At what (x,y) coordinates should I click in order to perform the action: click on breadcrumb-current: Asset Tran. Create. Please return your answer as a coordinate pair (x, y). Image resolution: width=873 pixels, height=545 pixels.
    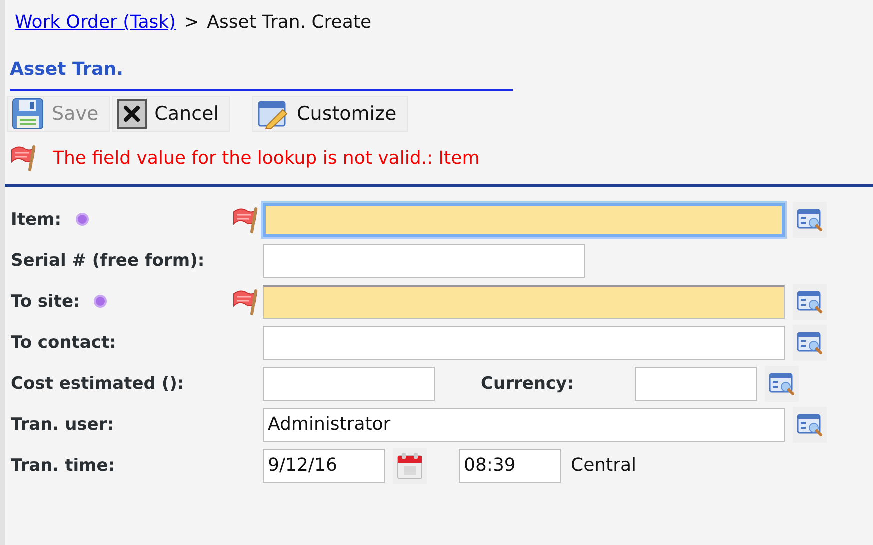
    Looking at the image, I should click on (289, 22).